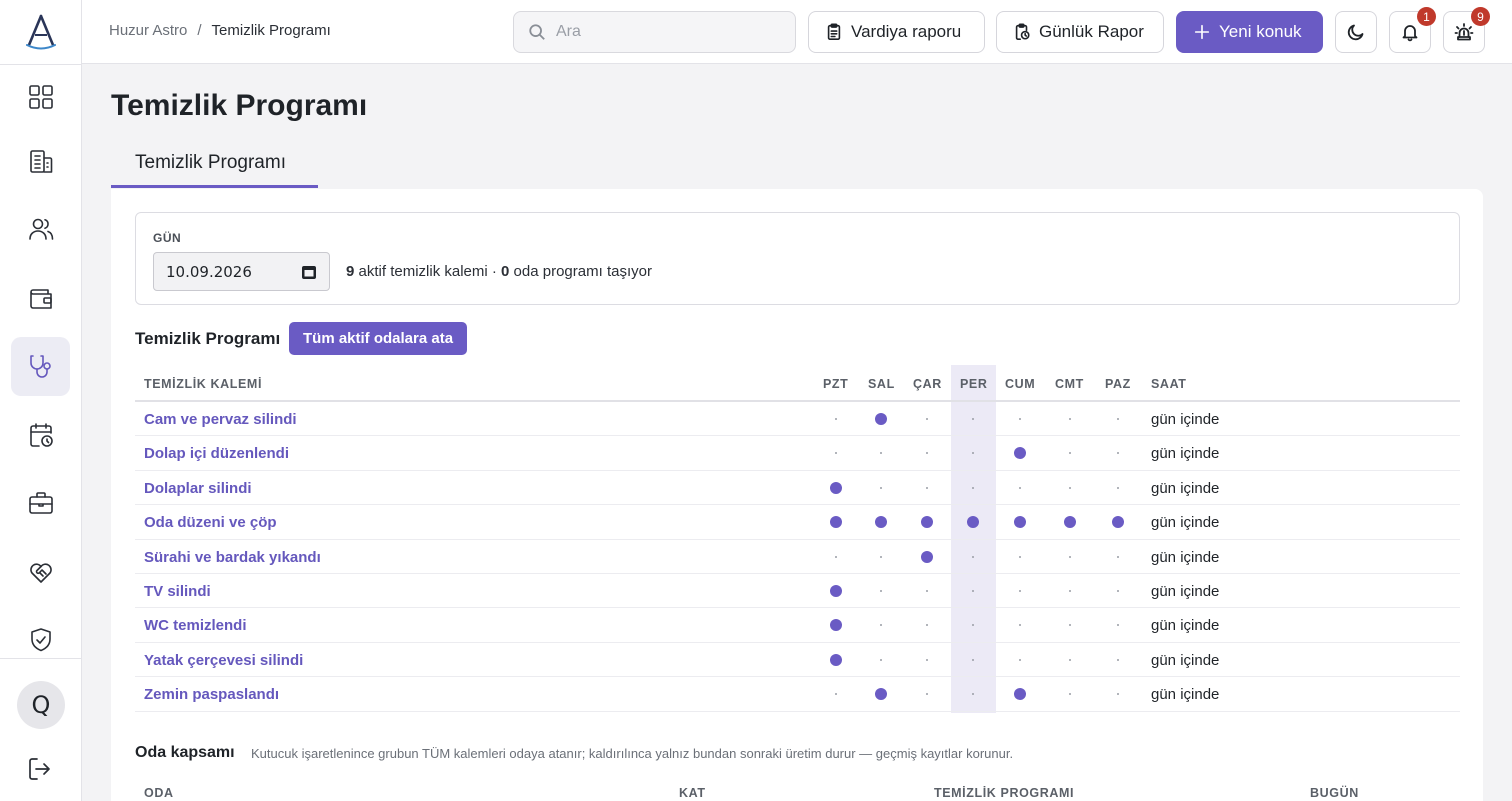 The width and height of the screenshot is (1512, 801). Describe the element at coordinates (41, 32) in the screenshot. I see `app-logo` at that location.